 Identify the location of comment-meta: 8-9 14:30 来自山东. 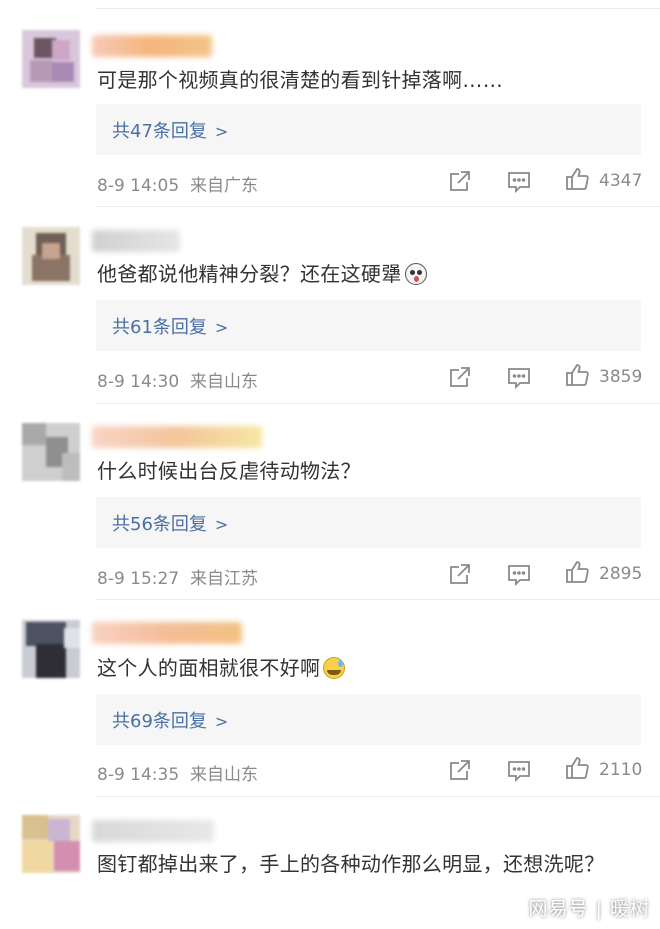
(177, 379).